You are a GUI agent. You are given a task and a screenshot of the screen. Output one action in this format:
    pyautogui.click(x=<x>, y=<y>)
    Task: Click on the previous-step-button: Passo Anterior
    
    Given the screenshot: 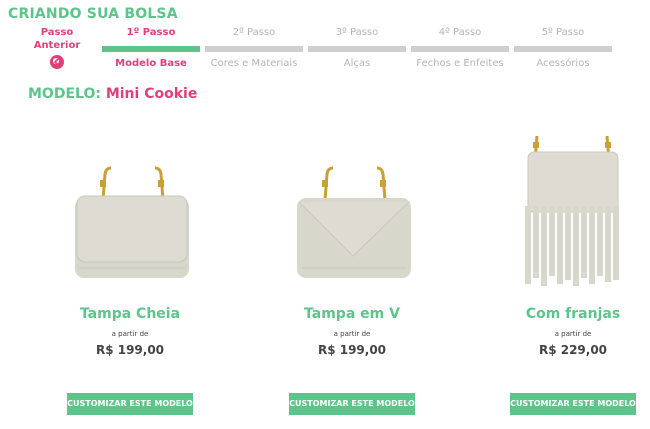 What is the action you would take?
    pyautogui.click(x=57, y=47)
    